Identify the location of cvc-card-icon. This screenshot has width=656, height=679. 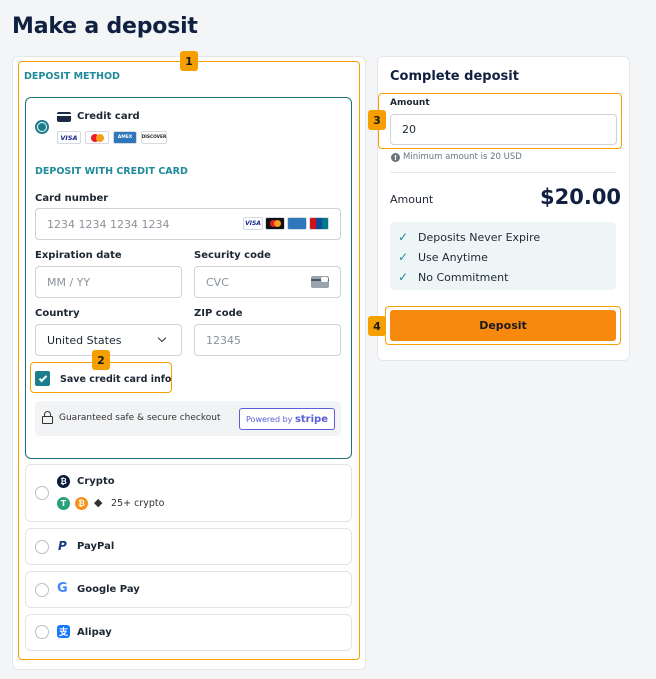
(320, 282).